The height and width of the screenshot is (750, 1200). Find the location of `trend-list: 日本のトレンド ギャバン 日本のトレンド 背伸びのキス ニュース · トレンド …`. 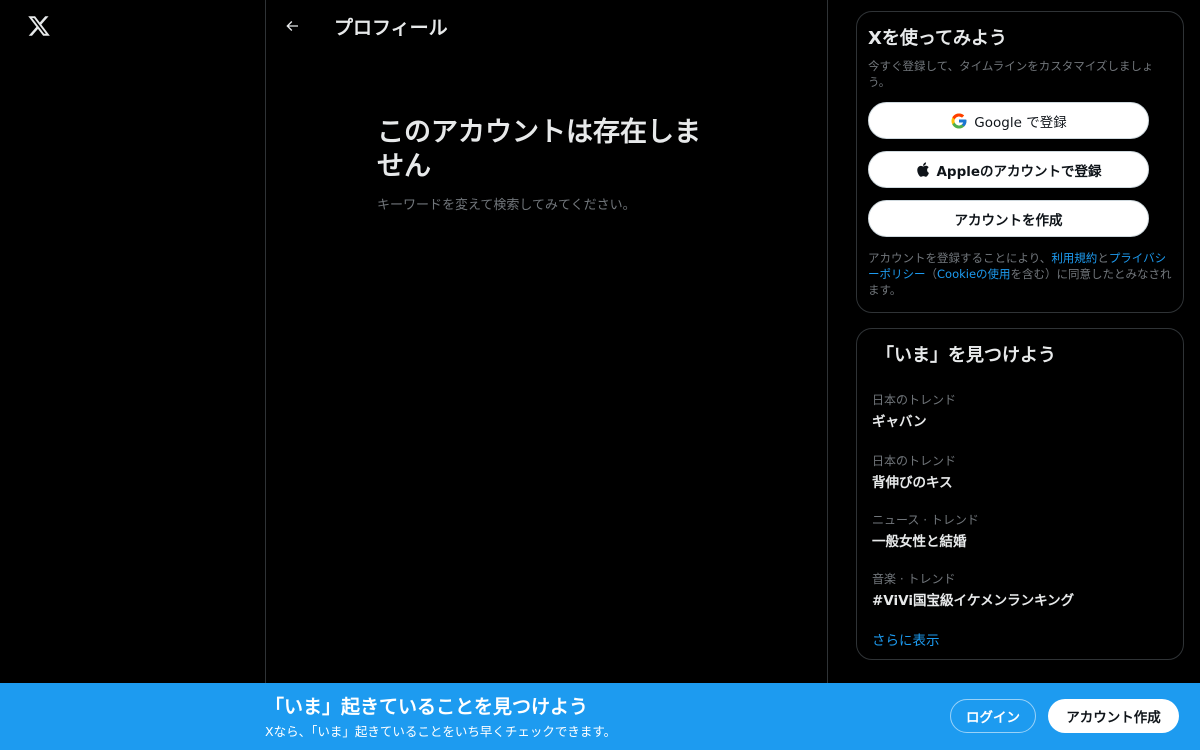

trend-list: 日本のトレンド ギャバン 日本のトレンド 背伸びのキス ニュース · トレンド … is located at coordinates (1020, 497).